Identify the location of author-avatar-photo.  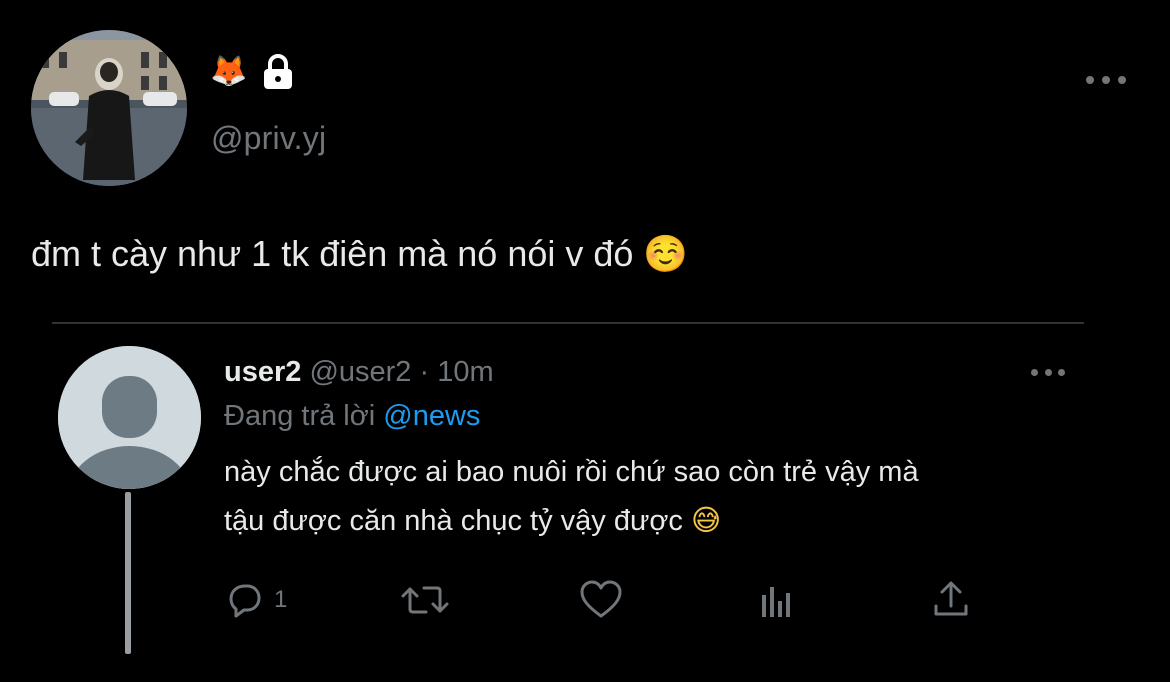
(109, 108).